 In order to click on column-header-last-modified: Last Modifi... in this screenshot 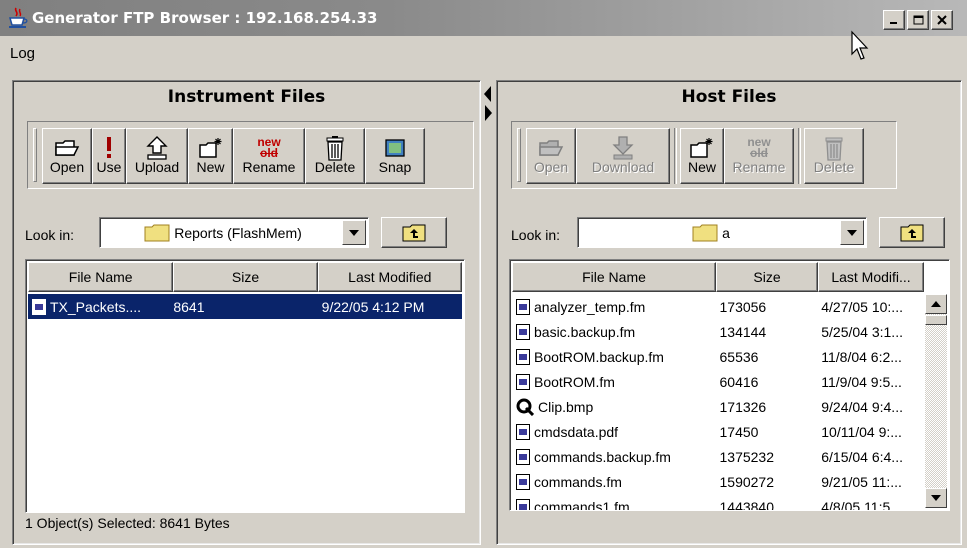, I will do `click(871, 277)`.